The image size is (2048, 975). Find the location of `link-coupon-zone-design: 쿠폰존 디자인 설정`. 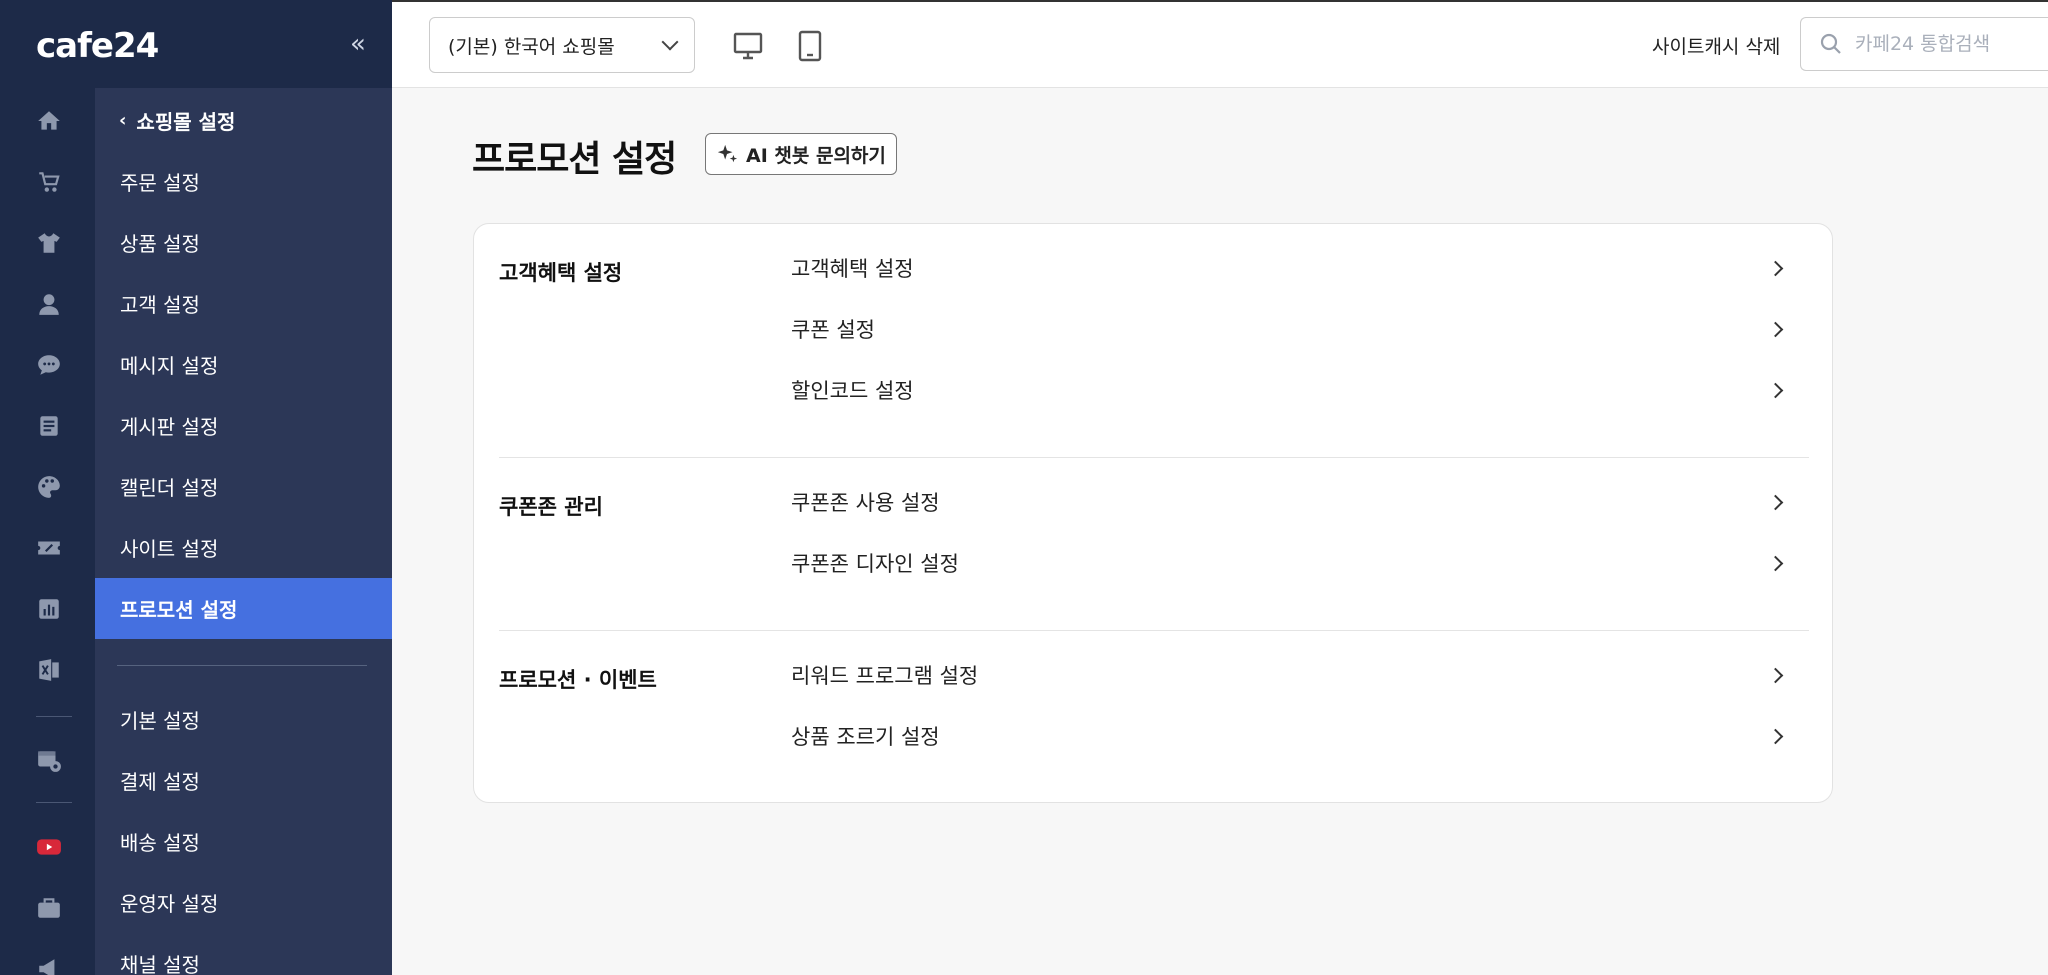

link-coupon-zone-design: 쿠폰존 디자인 설정 is located at coordinates (1300, 563).